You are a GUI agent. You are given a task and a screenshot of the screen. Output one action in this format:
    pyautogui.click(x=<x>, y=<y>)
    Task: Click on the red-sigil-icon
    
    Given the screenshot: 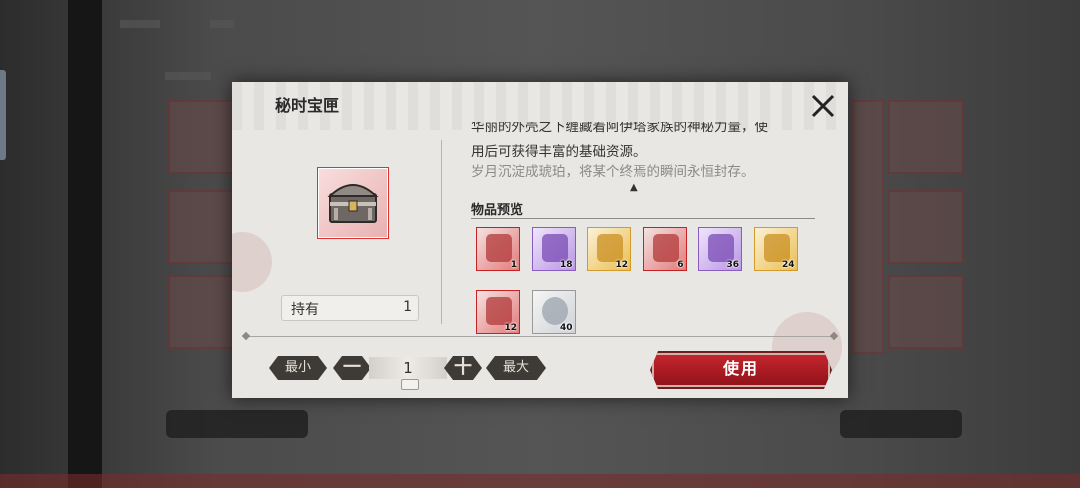 What is the action you would take?
    pyautogui.click(x=499, y=311)
    